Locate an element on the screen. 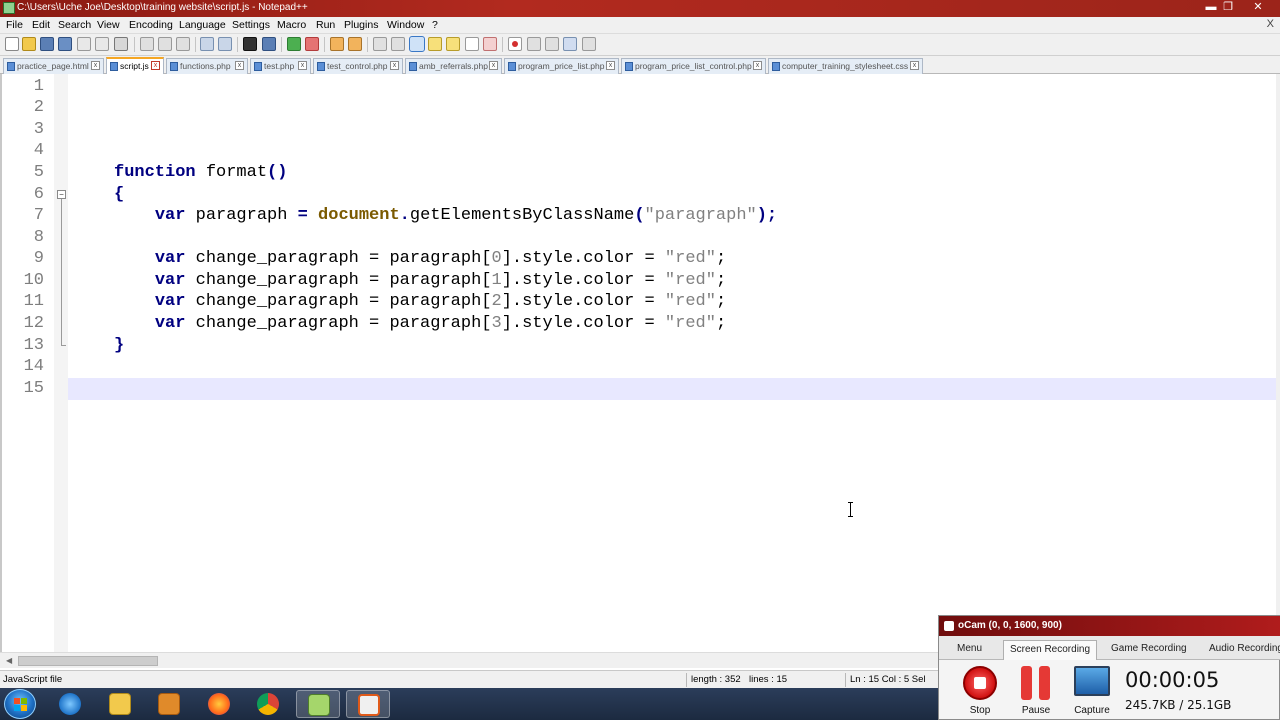  redo-icon is located at coordinates (225, 44).